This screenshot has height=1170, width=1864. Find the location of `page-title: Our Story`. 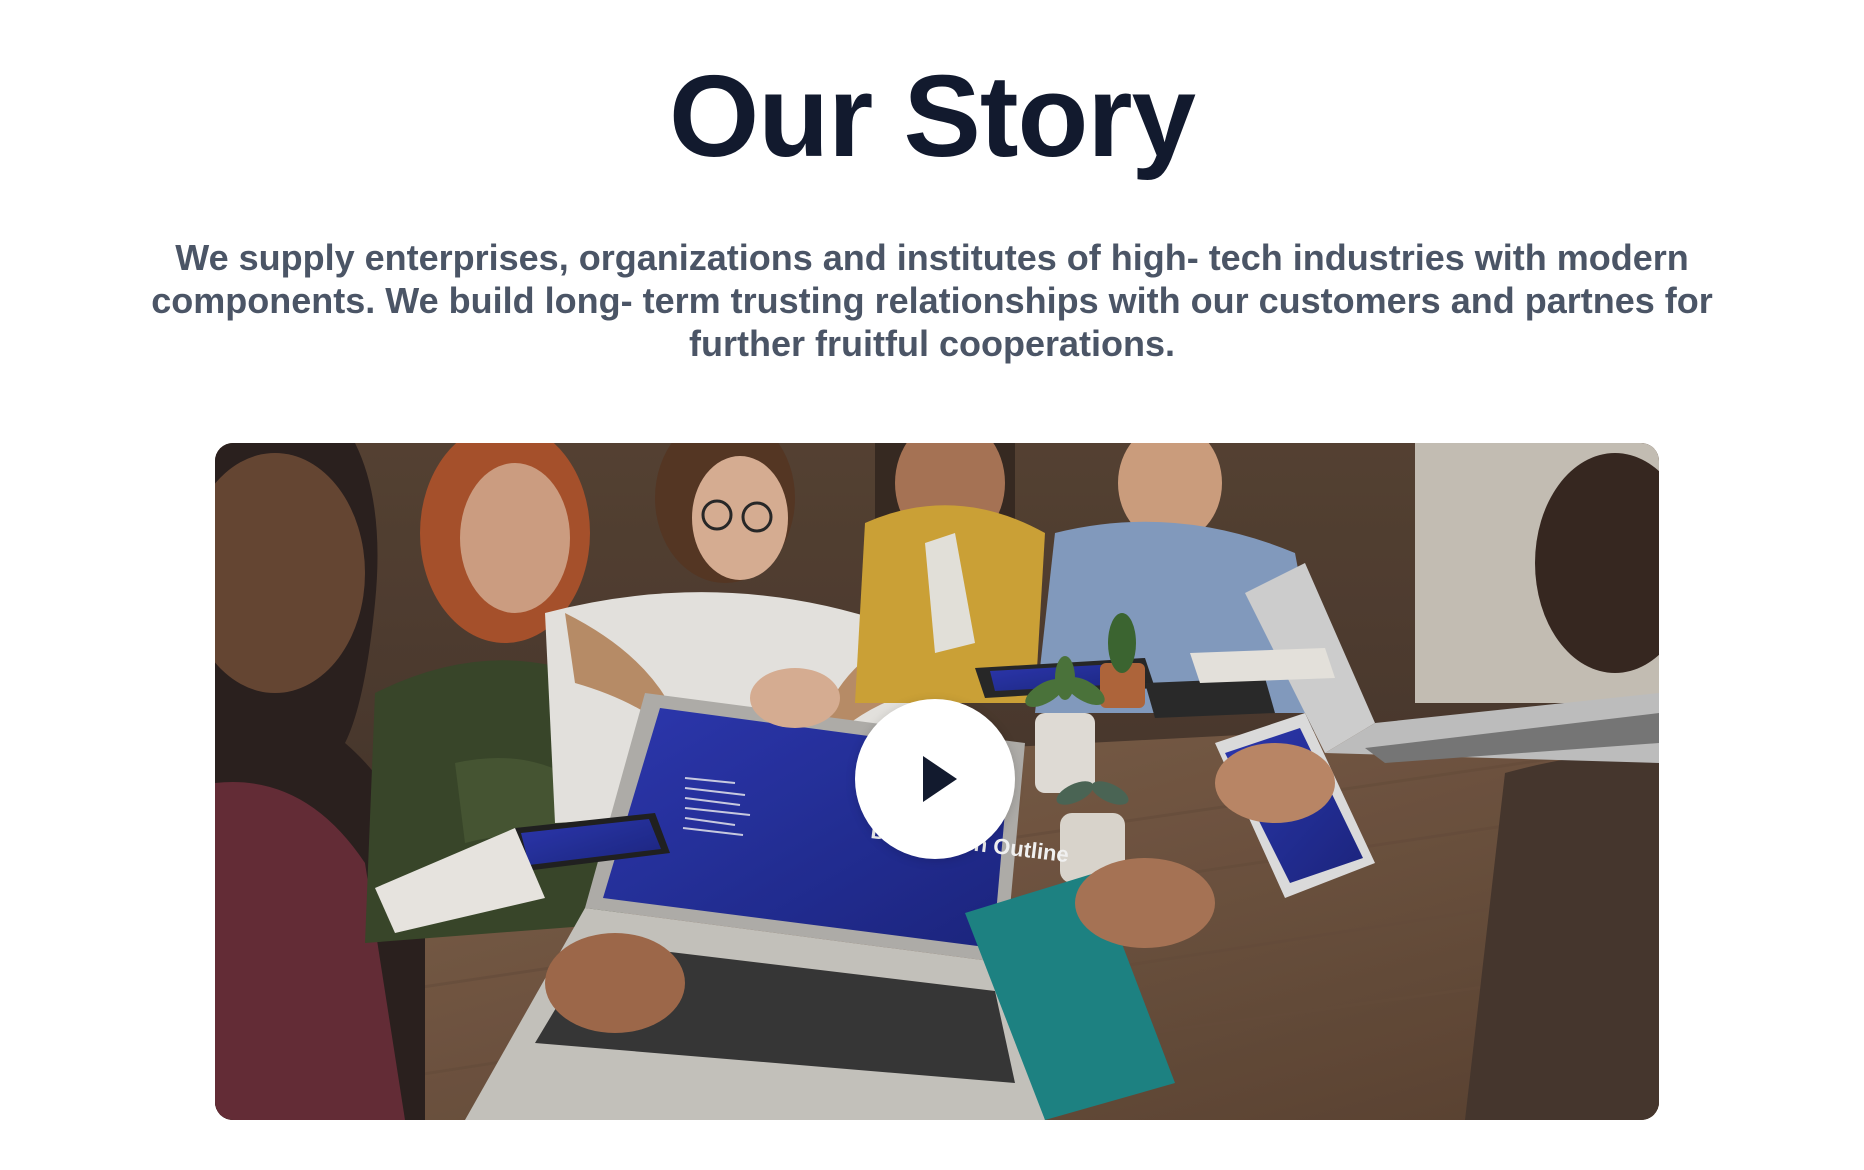

page-title: Our Story is located at coordinates (932, 116).